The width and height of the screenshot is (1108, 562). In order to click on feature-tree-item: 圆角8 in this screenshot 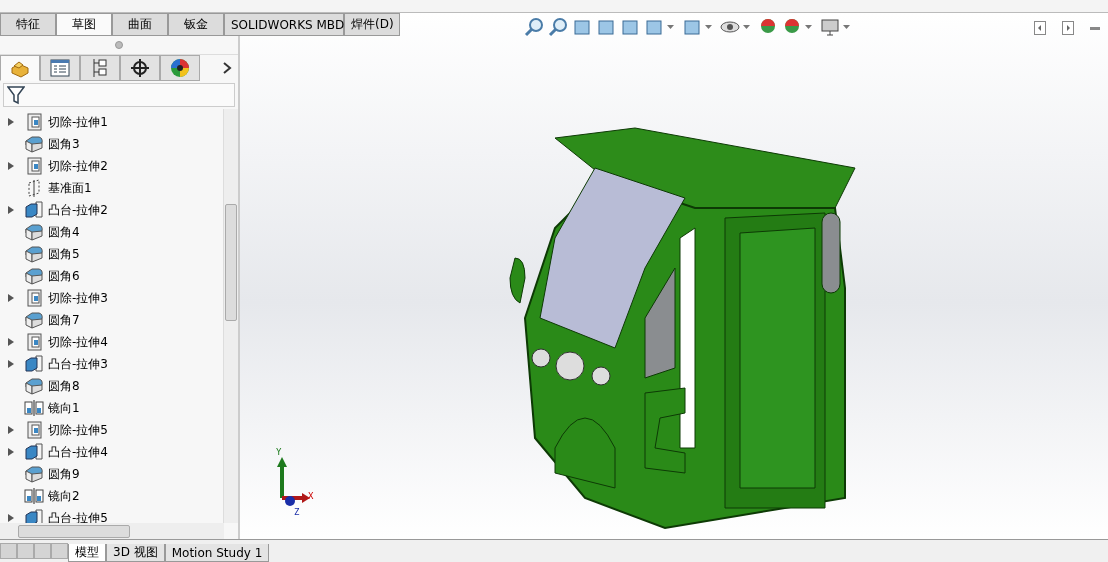, I will do `click(64, 386)`.